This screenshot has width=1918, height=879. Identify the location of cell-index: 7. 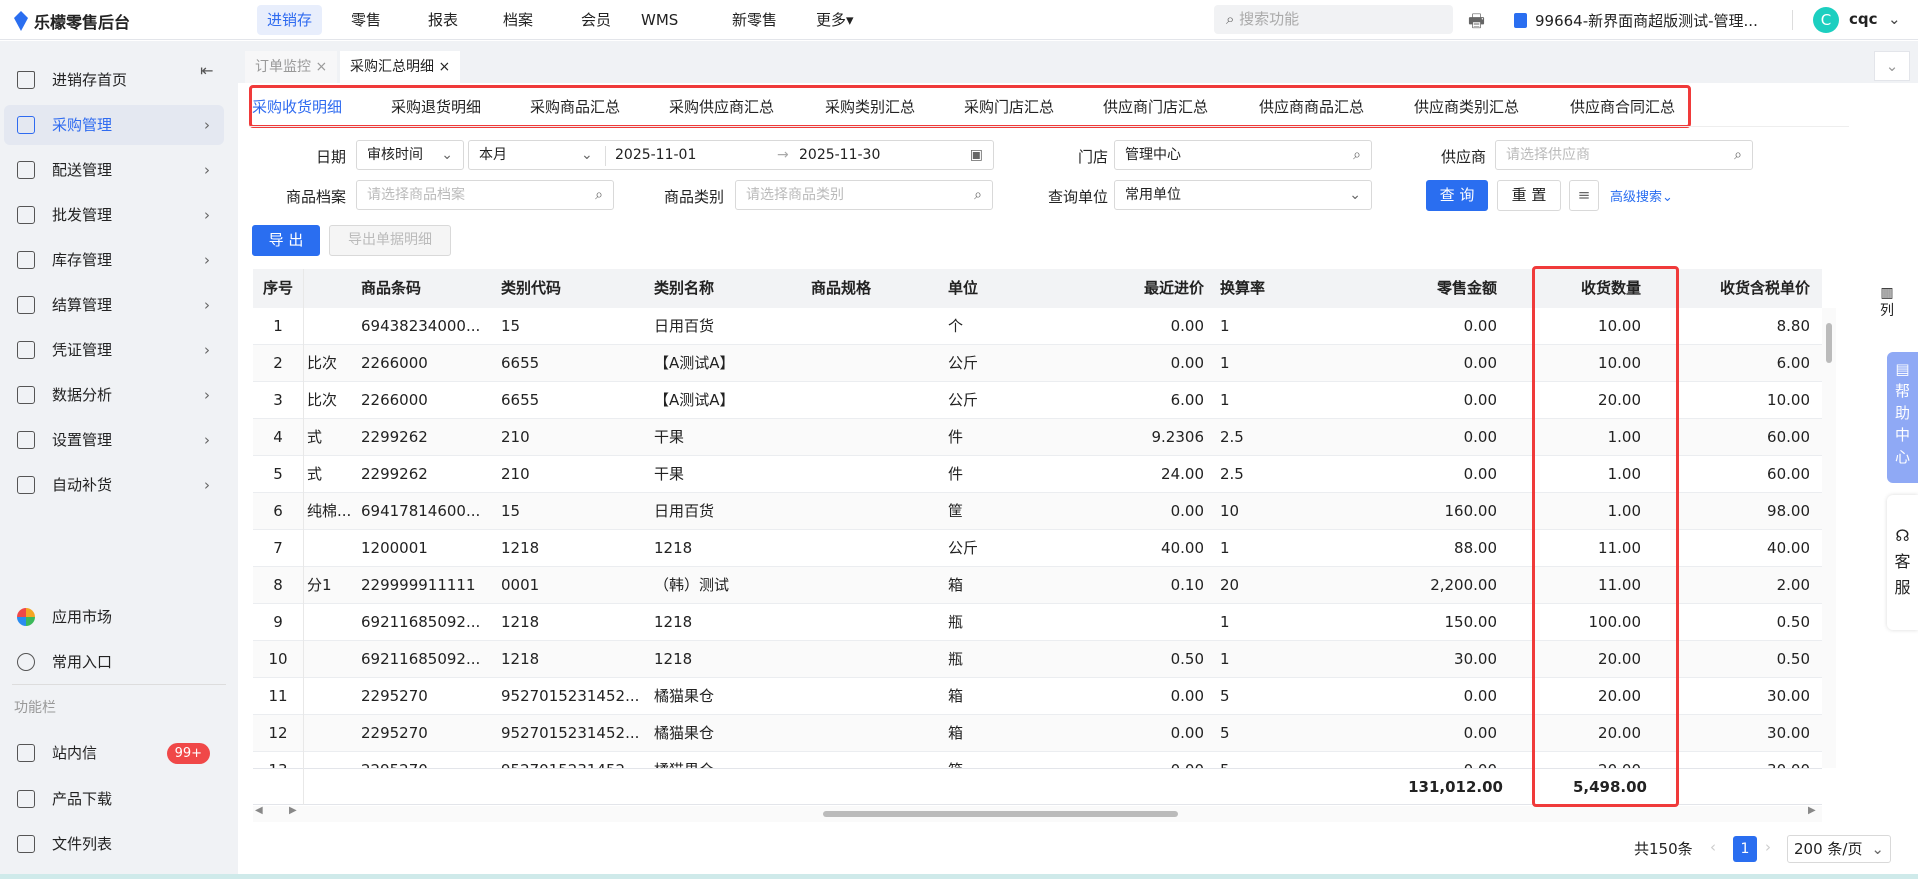
(278, 548).